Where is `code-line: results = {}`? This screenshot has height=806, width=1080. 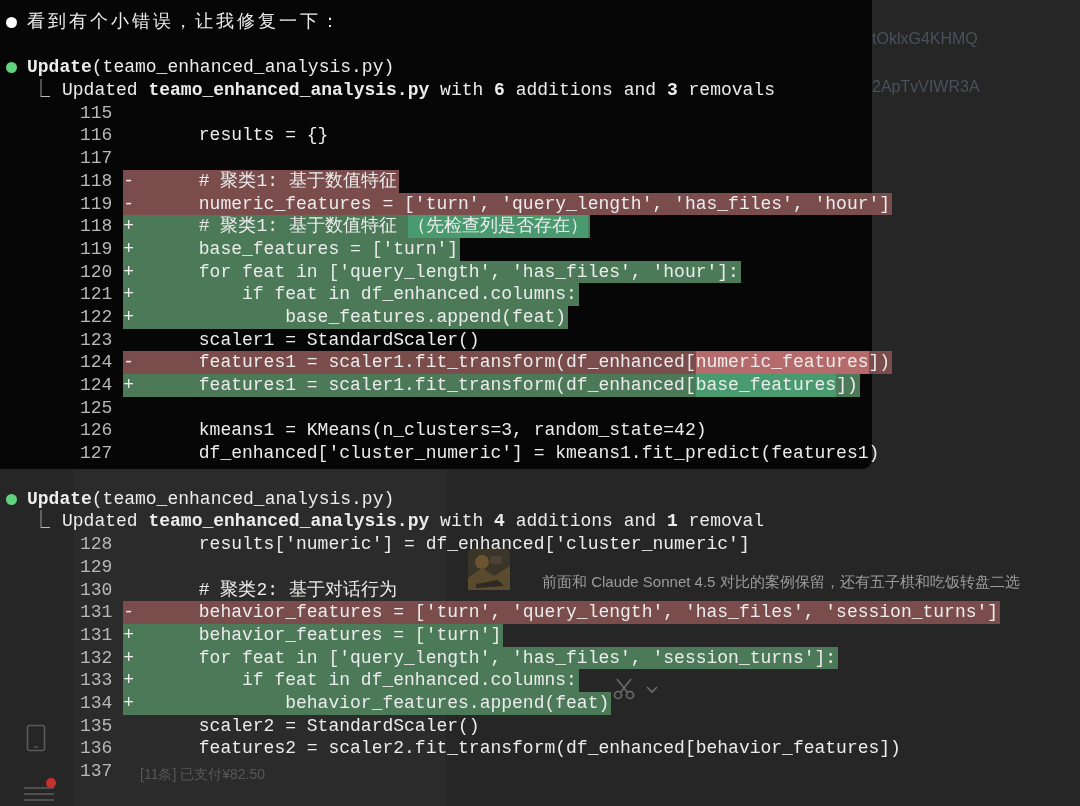 code-line: results = {} is located at coordinates (263, 136).